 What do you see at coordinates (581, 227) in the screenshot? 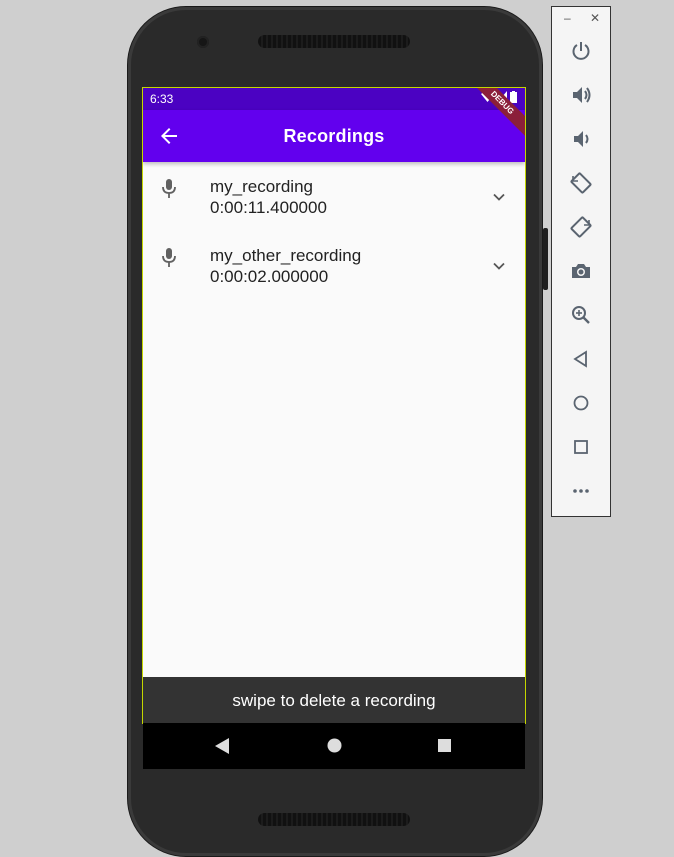
I see `rotate-right-icon` at bounding box center [581, 227].